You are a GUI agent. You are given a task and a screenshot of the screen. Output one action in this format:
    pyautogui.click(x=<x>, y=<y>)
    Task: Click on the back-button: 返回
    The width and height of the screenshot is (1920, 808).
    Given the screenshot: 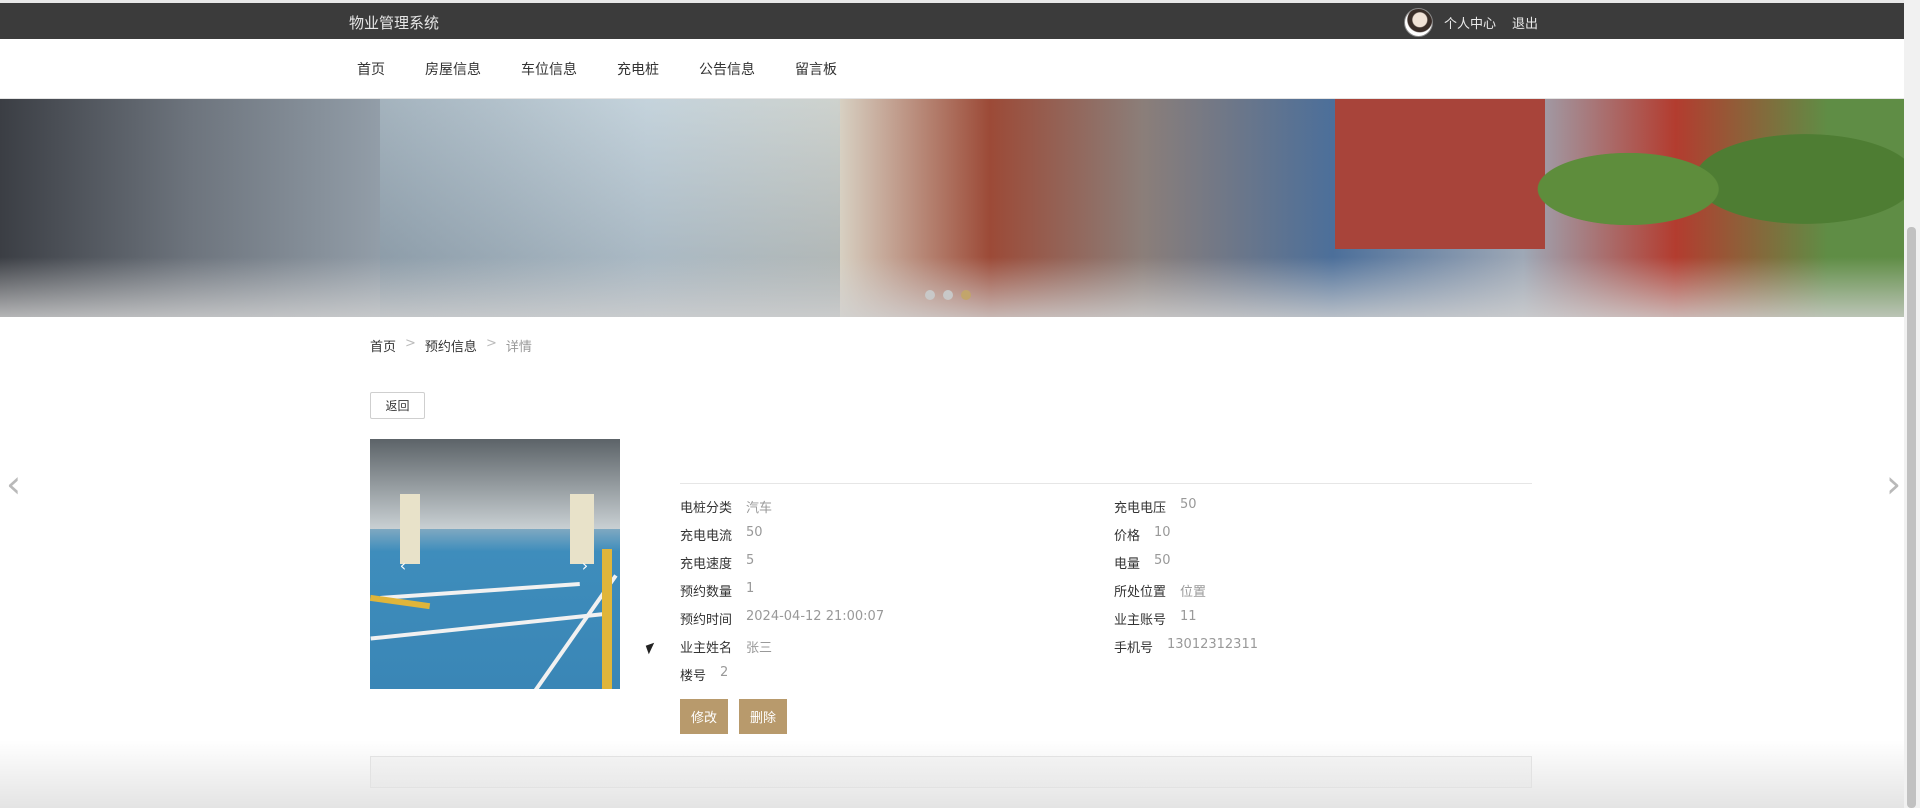 What is the action you would take?
    pyautogui.click(x=397, y=405)
    